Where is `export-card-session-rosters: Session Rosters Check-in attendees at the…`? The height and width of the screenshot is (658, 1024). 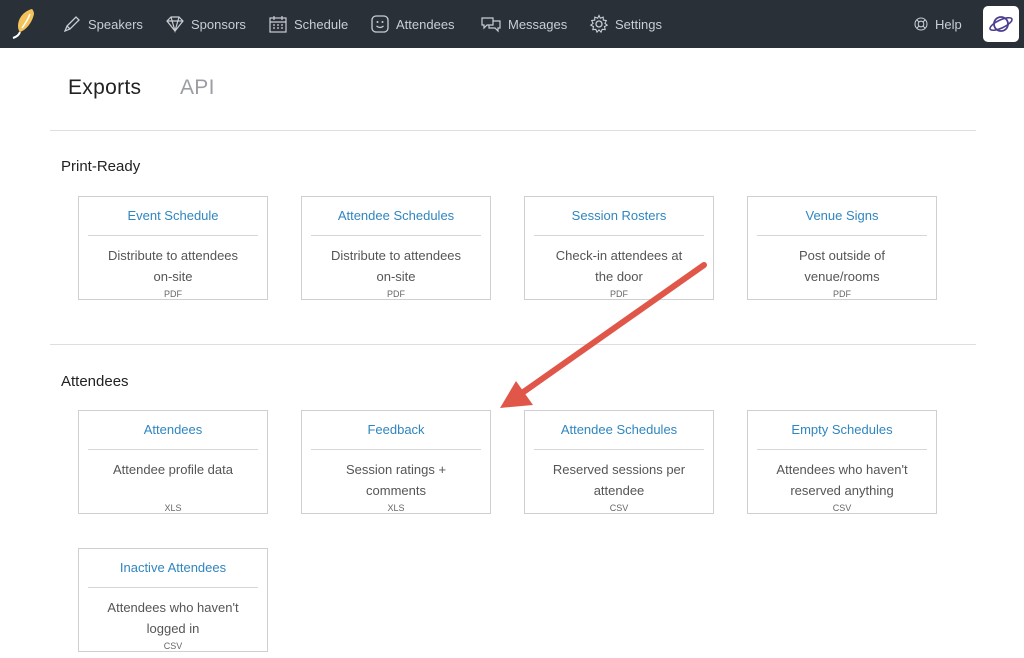 export-card-session-rosters: Session Rosters Check-in attendees at the… is located at coordinates (619, 248).